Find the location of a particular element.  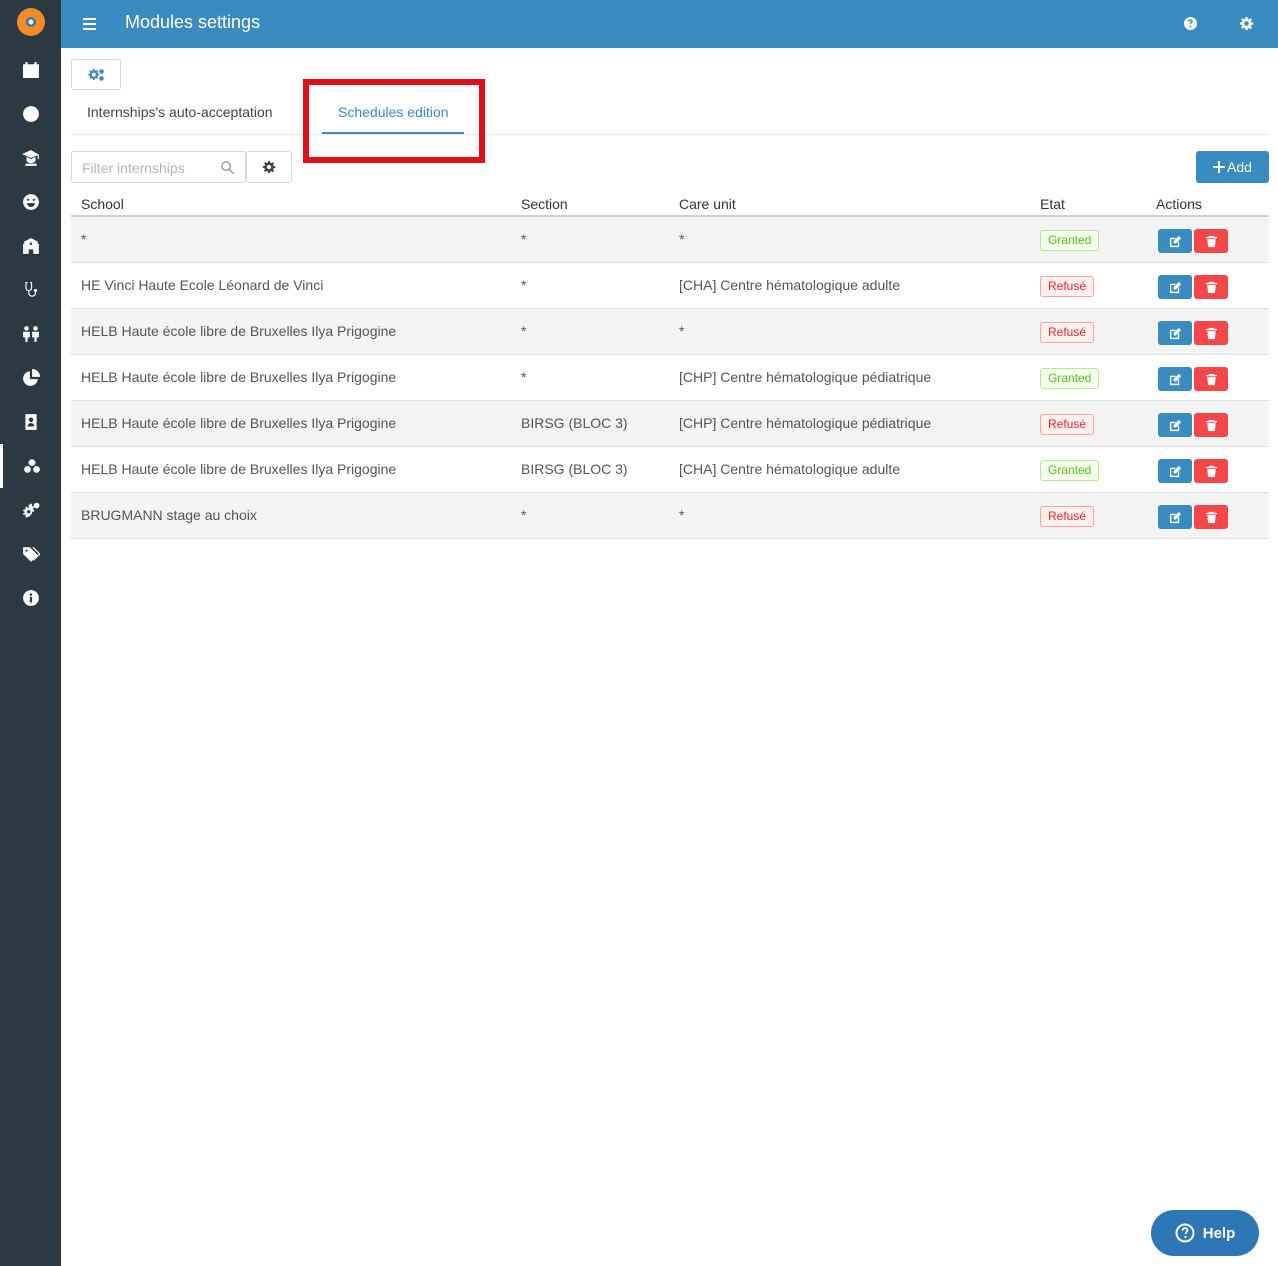

sidebar-item-institutions is located at coordinates (30, 246).